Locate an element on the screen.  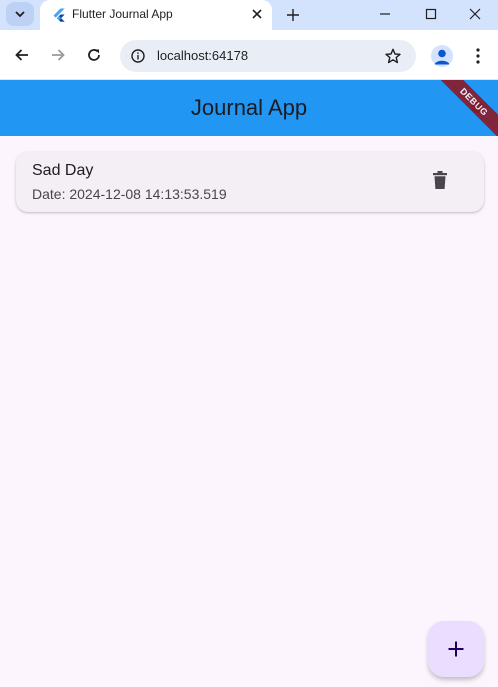
new-tab-button is located at coordinates (293, 15).